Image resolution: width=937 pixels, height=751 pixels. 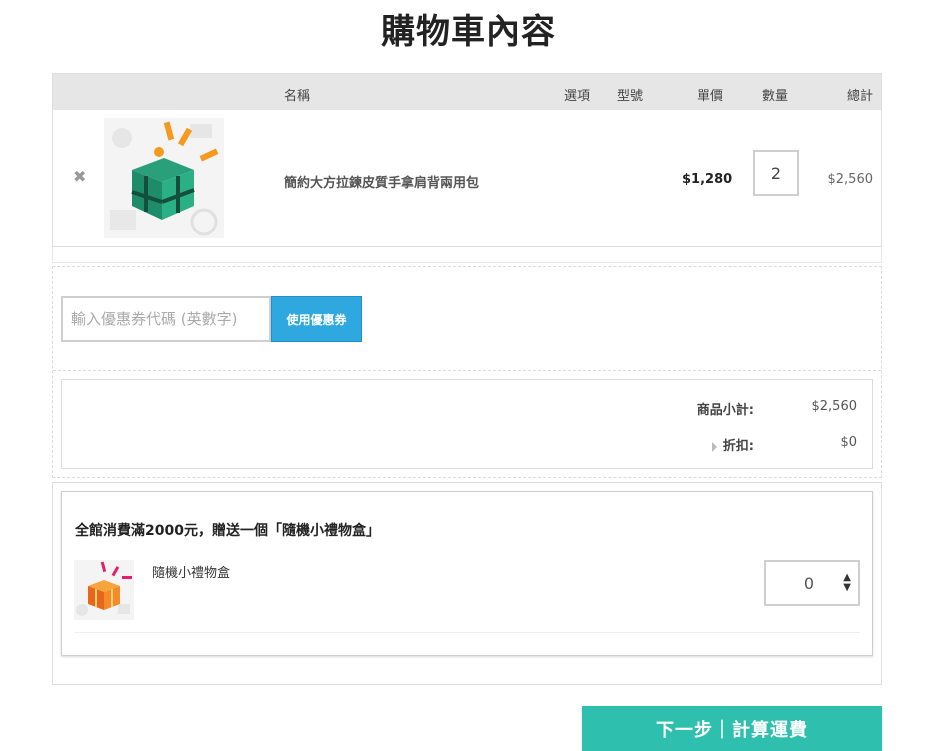 What do you see at coordinates (166, 319) in the screenshot?
I see `coupon-input` at bounding box center [166, 319].